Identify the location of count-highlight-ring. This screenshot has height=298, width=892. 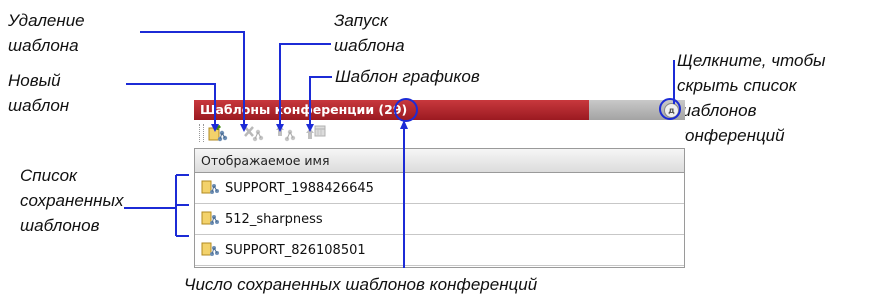
(406, 110).